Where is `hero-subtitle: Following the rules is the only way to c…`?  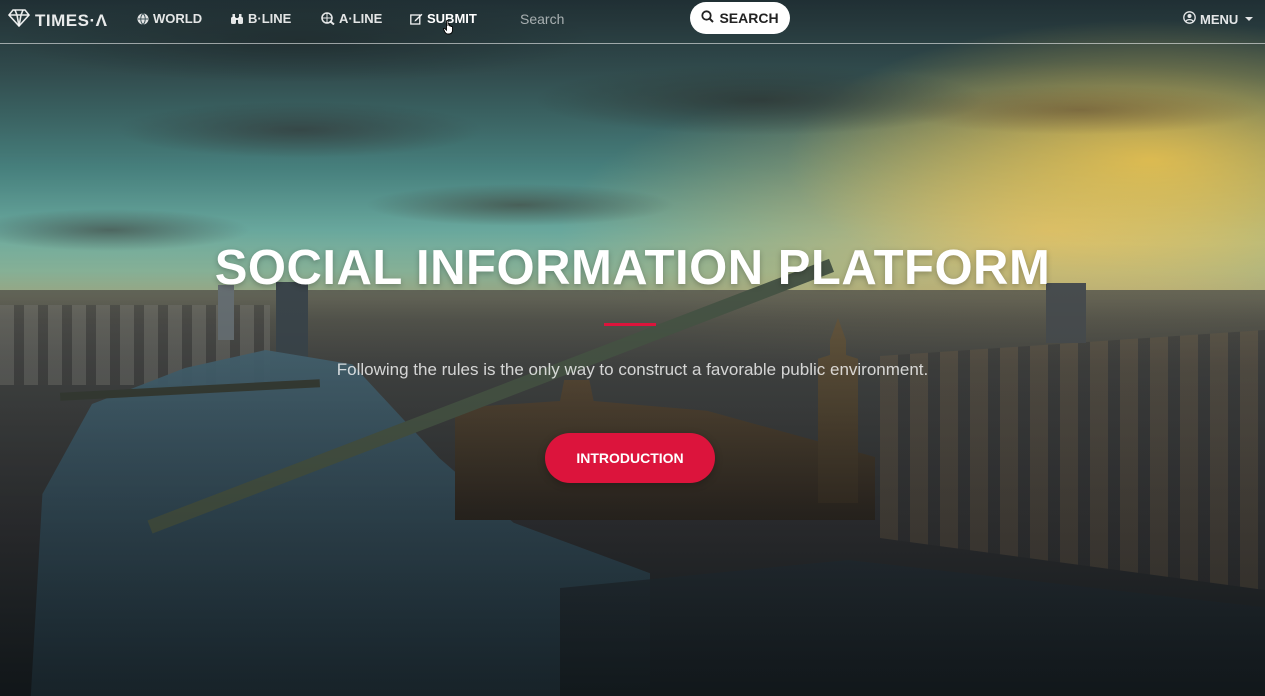 hero-subtitle: Following the rules is the only way to c… is located at coordinates (632, 369).